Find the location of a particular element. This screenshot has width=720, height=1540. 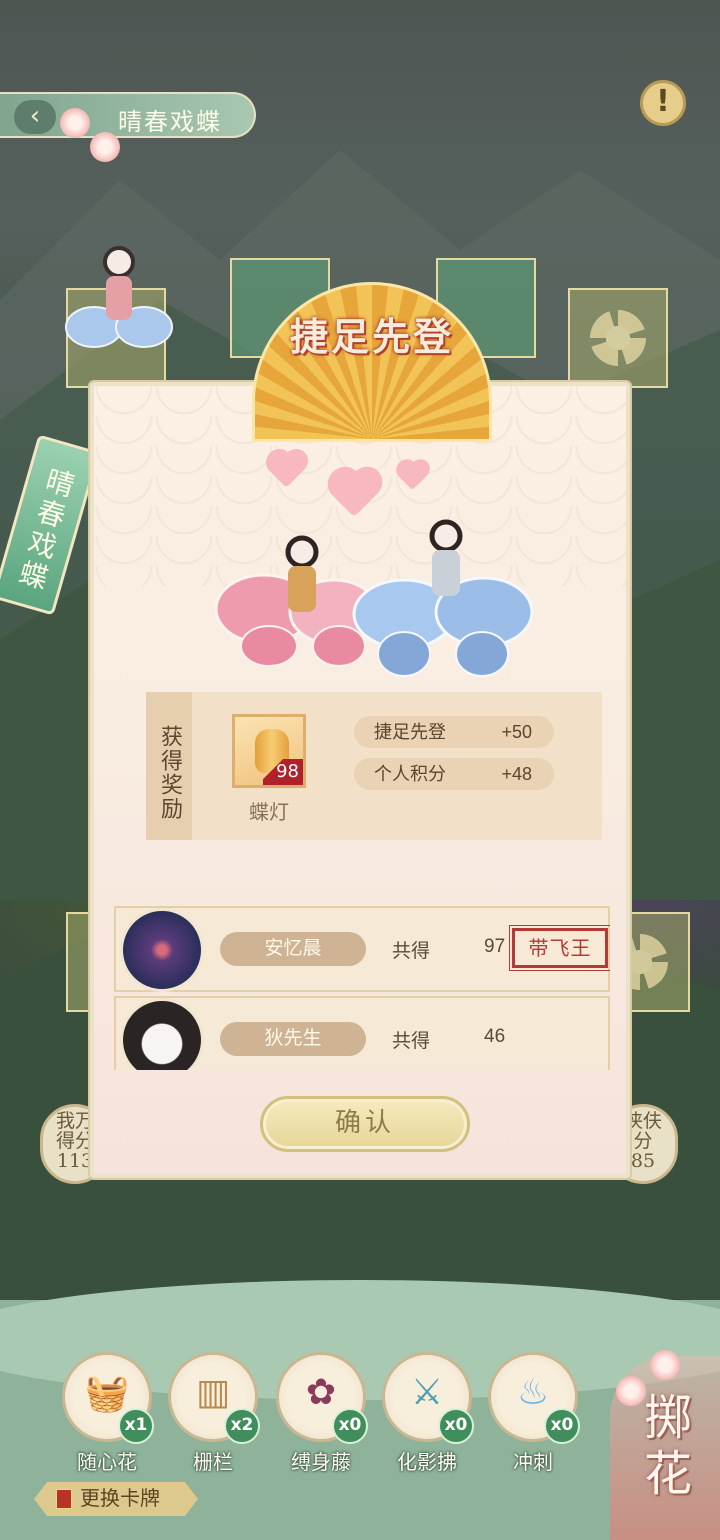

tool-button: ▥ x2 栅栏 is located at coordinates (213, 1412).